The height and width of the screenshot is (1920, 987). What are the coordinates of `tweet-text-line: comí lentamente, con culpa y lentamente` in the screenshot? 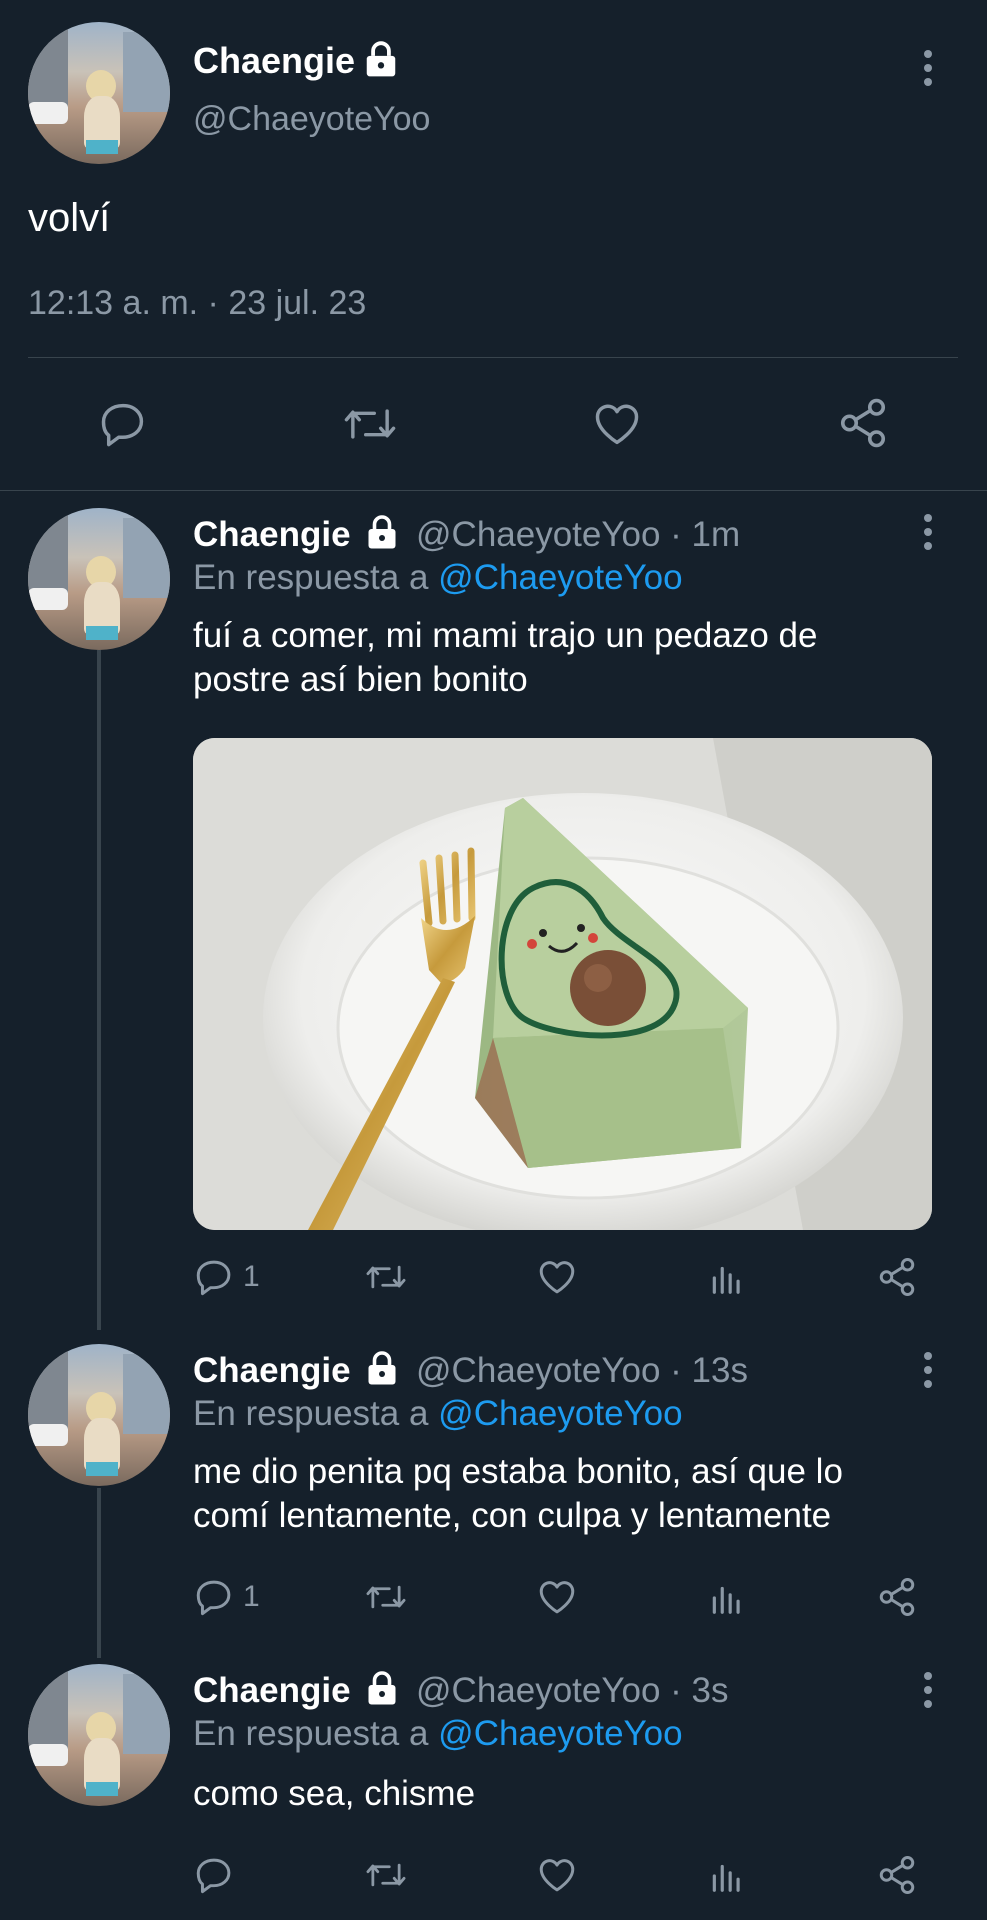 It's located at (512, 1515).